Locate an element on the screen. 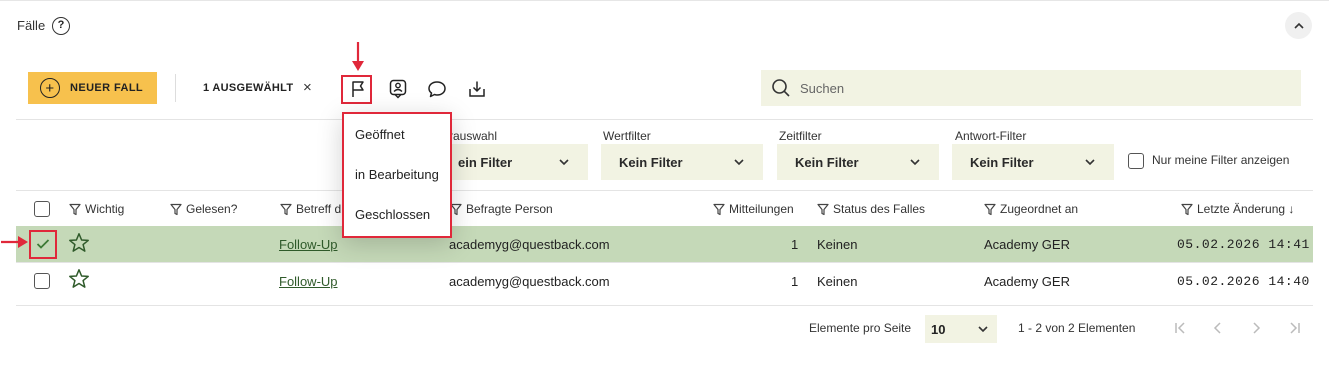  check-icon is located at coordinates (42, 243).